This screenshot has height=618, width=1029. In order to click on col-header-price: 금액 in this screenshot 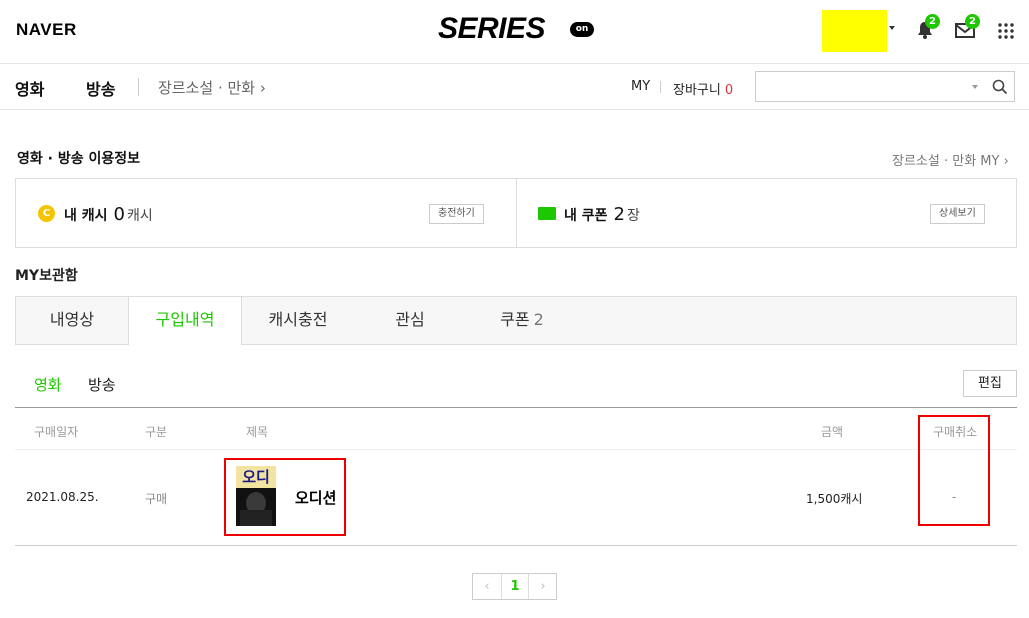, I will do `click(832, 432)`.